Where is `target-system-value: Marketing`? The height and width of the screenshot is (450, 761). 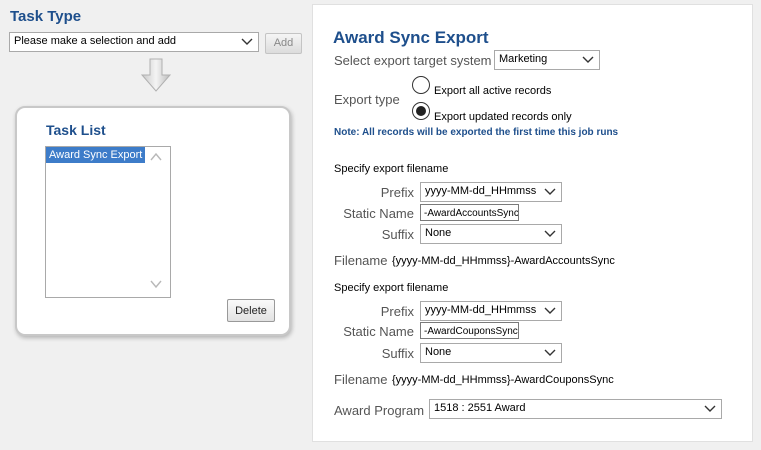 target-system-value: Marketing is located at coordinates (523, 59).